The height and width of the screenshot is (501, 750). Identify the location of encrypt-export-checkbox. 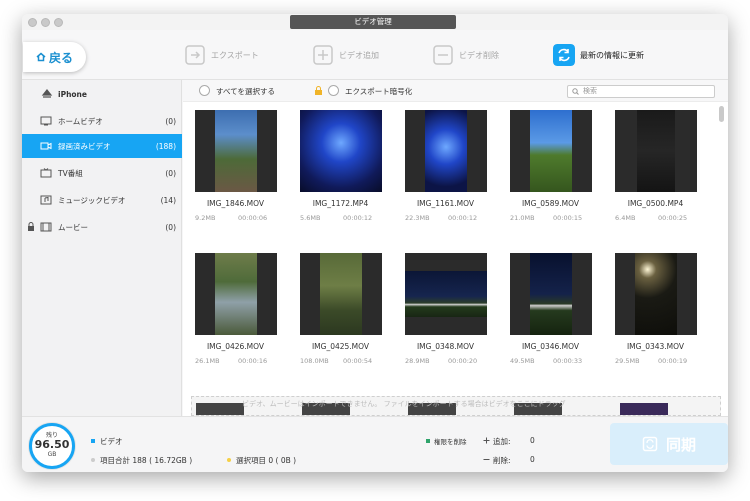
(333, 90).